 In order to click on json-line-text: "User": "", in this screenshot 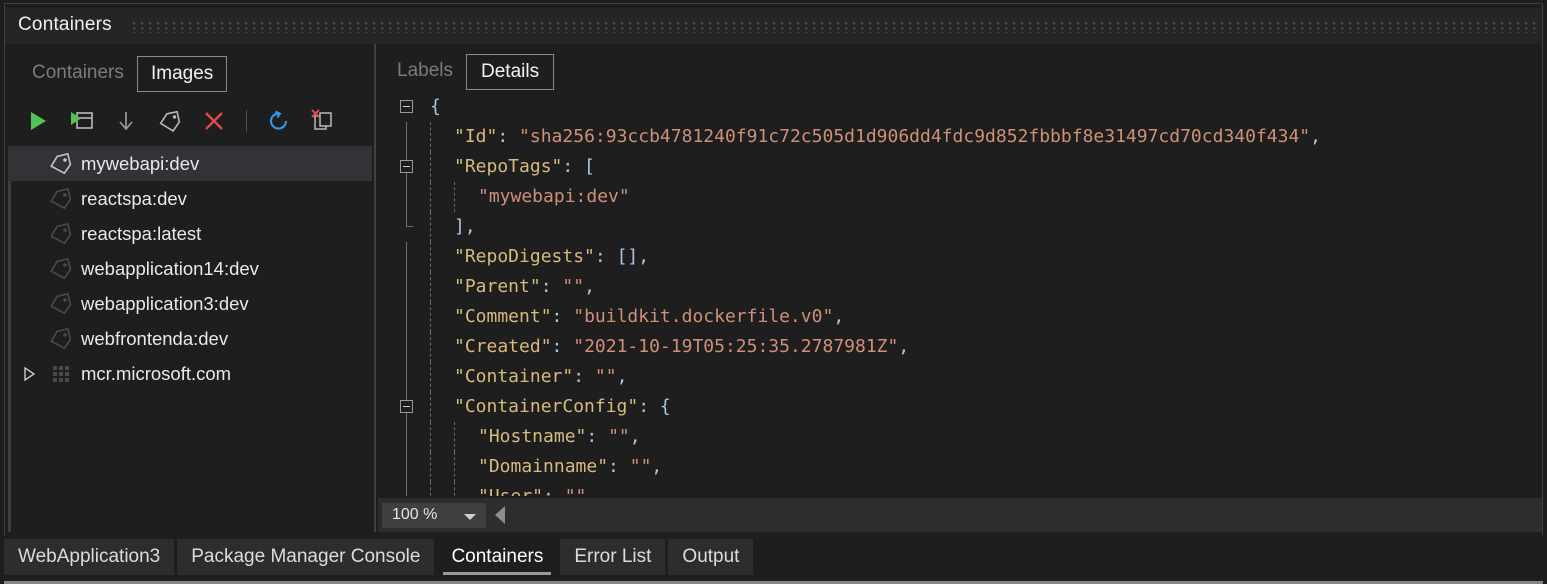, I will do `click(537, 489)`.